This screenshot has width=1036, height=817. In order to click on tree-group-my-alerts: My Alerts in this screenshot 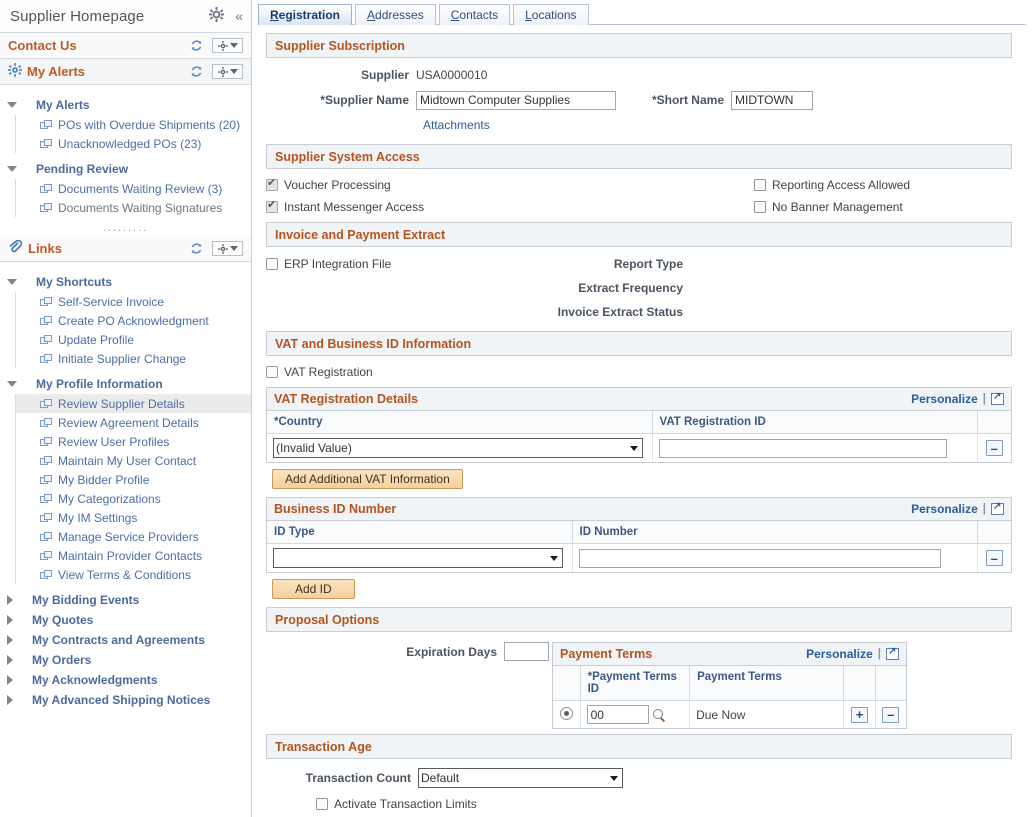, I will do `click(125, 105)`.